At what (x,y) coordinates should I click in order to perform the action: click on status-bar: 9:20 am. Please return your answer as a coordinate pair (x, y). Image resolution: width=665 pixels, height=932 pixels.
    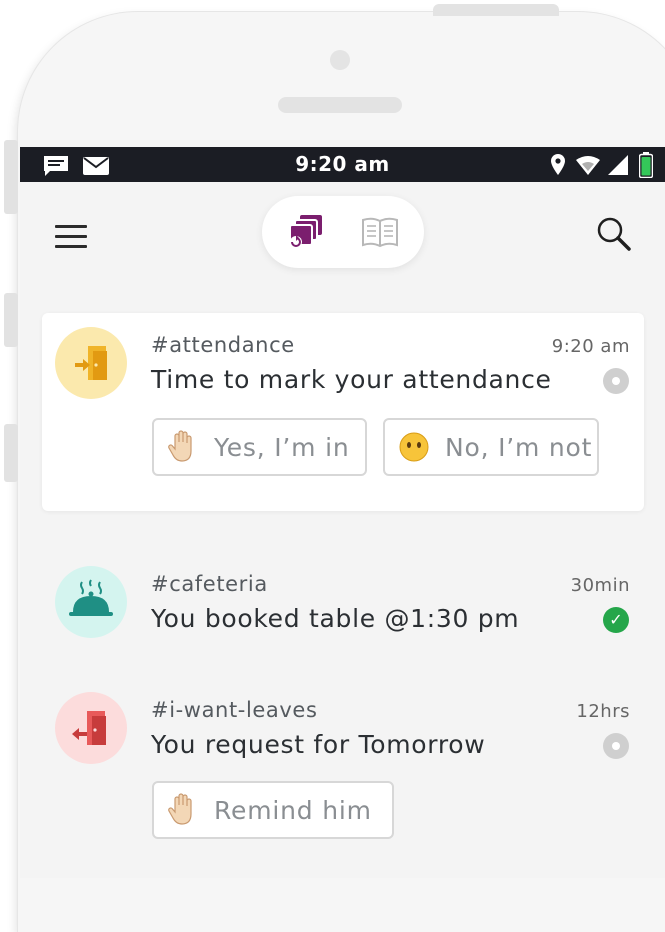
    Looking at the image, I should click on (342, 164).